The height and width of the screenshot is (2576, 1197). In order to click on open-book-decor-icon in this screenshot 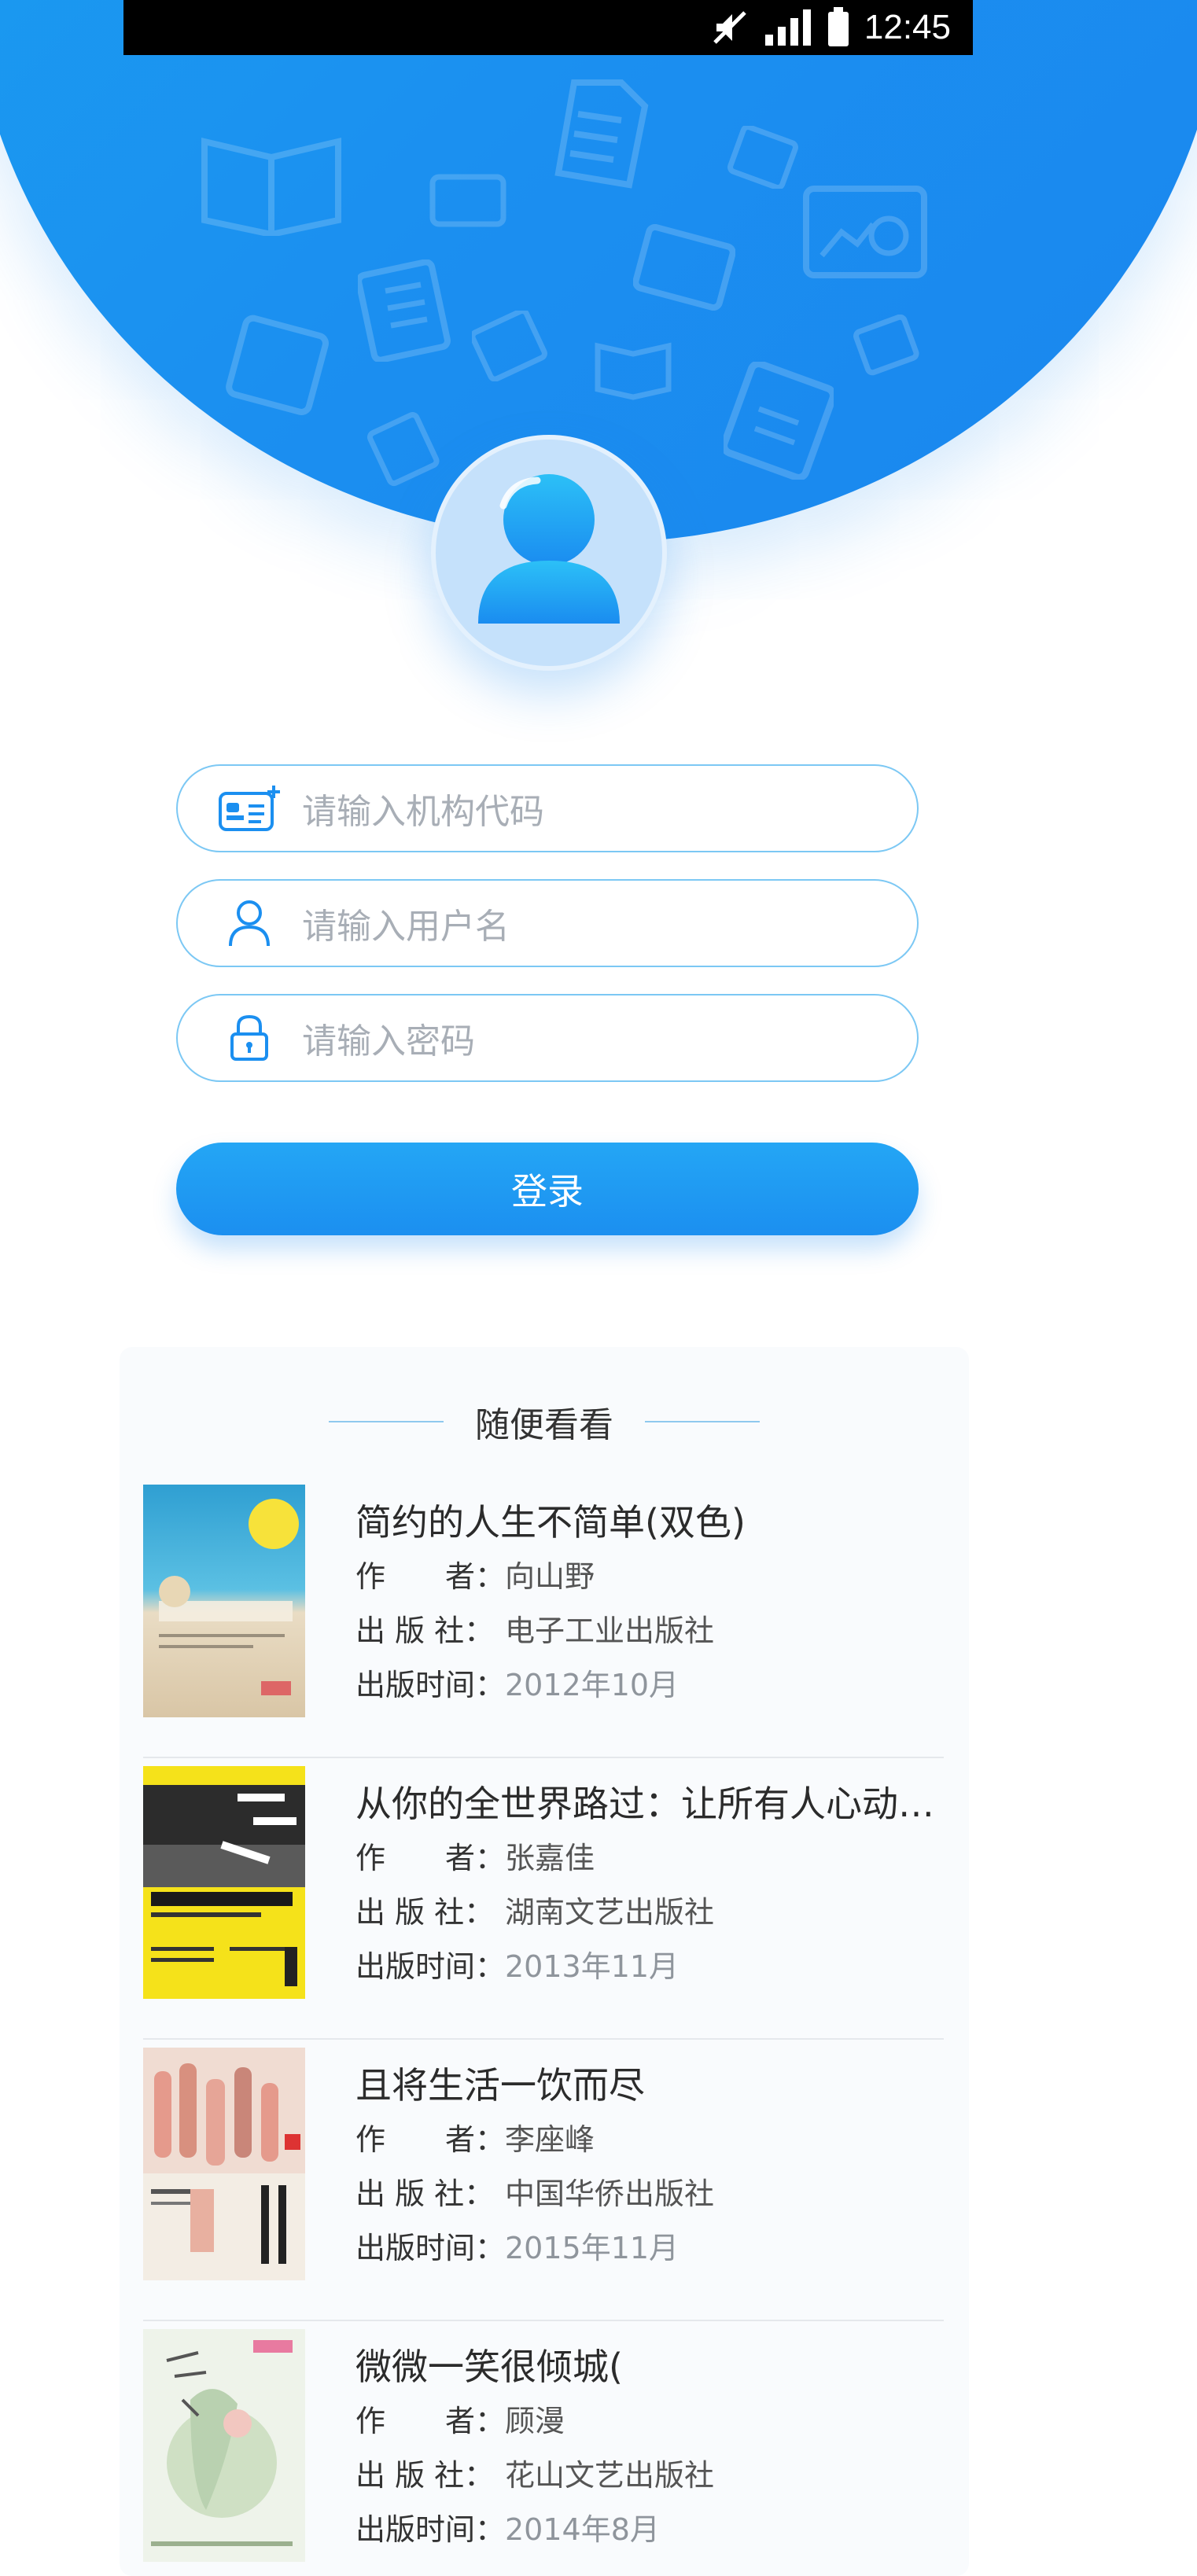, I will do `click(271, 186)`.